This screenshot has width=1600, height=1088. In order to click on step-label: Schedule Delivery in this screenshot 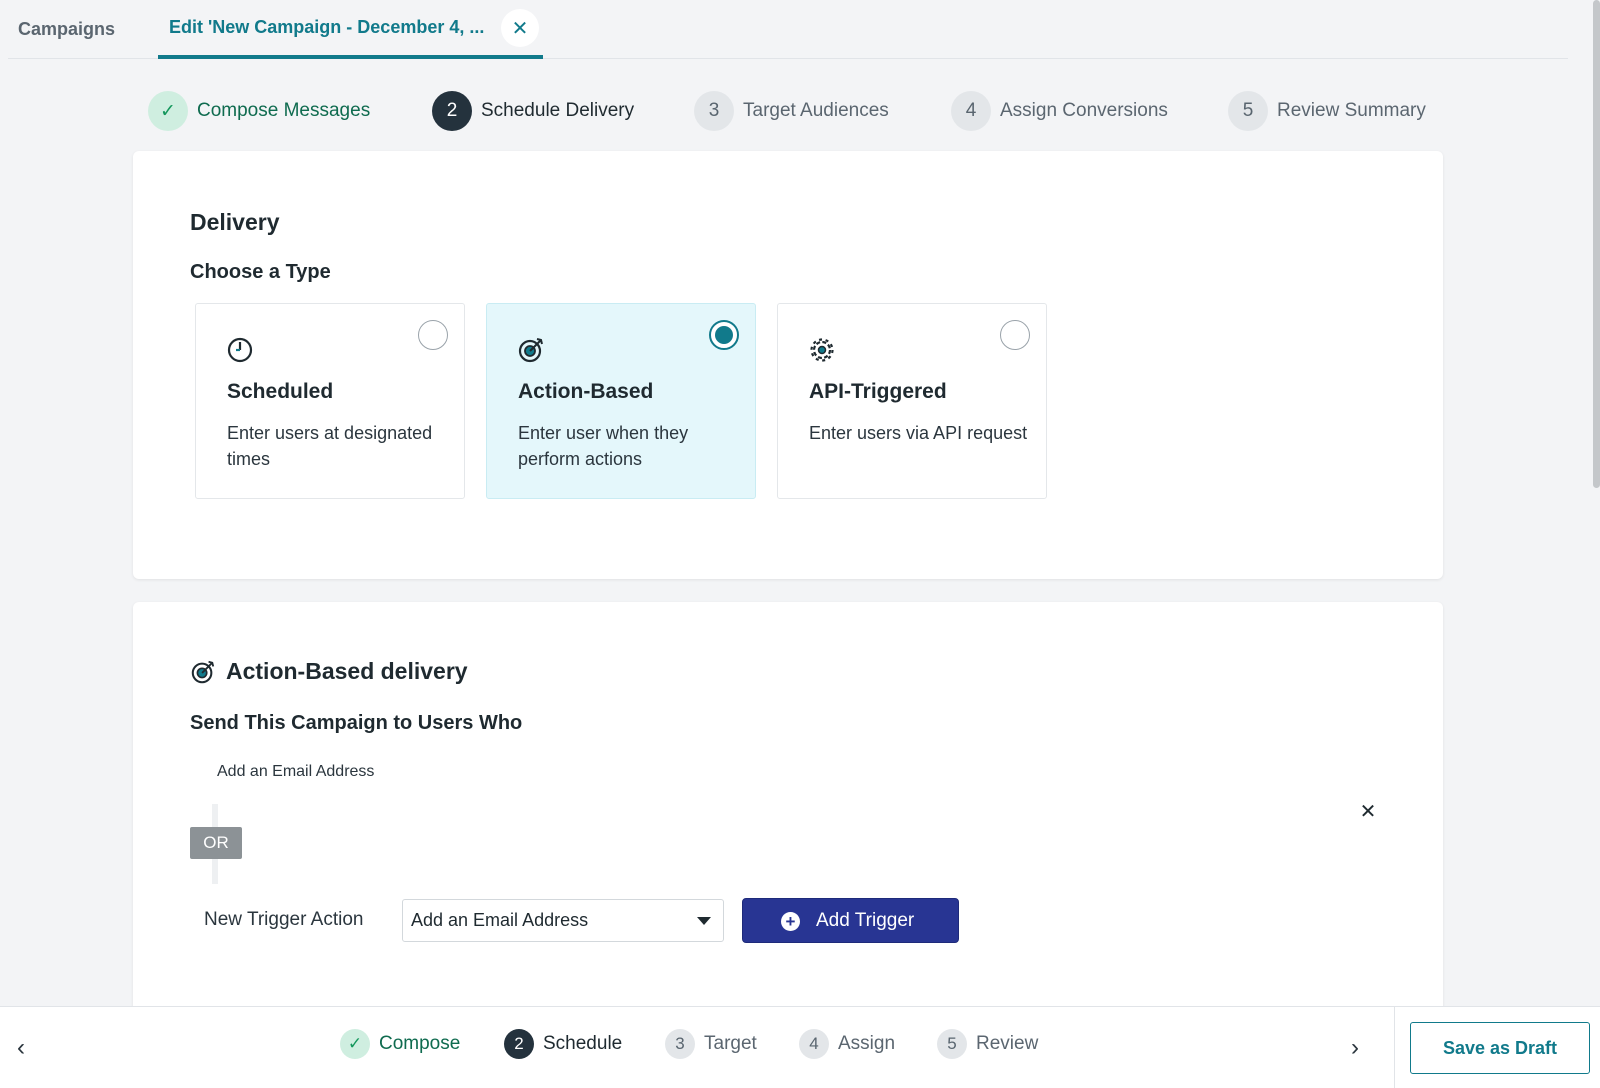, I will do `click(558, 110)`.